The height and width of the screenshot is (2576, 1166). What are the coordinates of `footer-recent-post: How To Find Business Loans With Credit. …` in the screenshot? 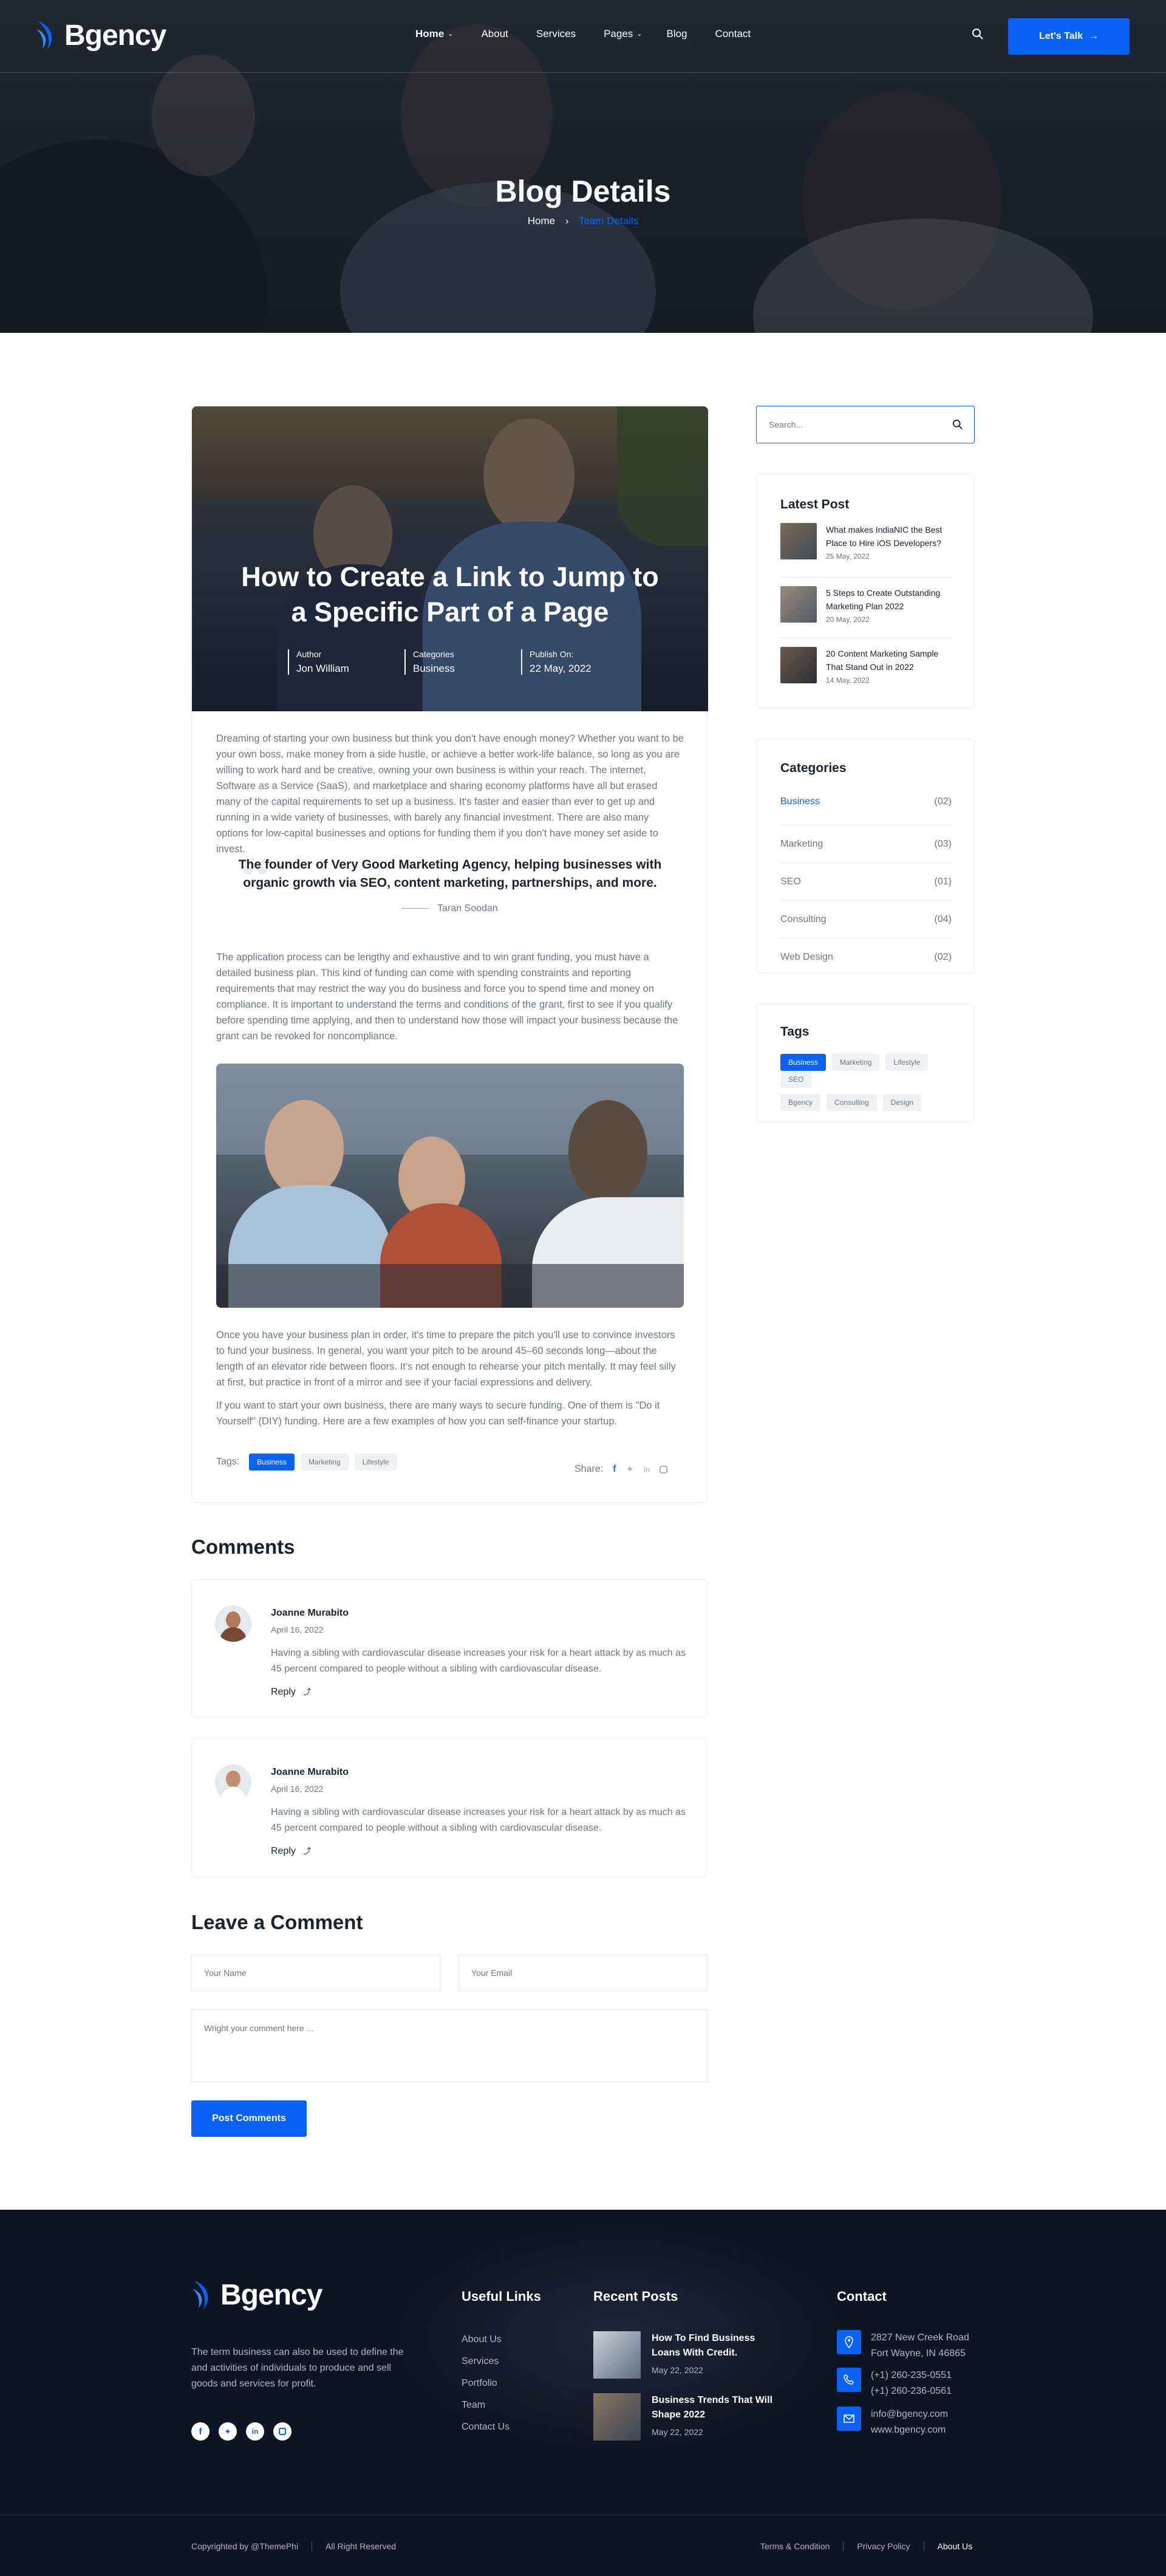 It's located at (674, 2355).